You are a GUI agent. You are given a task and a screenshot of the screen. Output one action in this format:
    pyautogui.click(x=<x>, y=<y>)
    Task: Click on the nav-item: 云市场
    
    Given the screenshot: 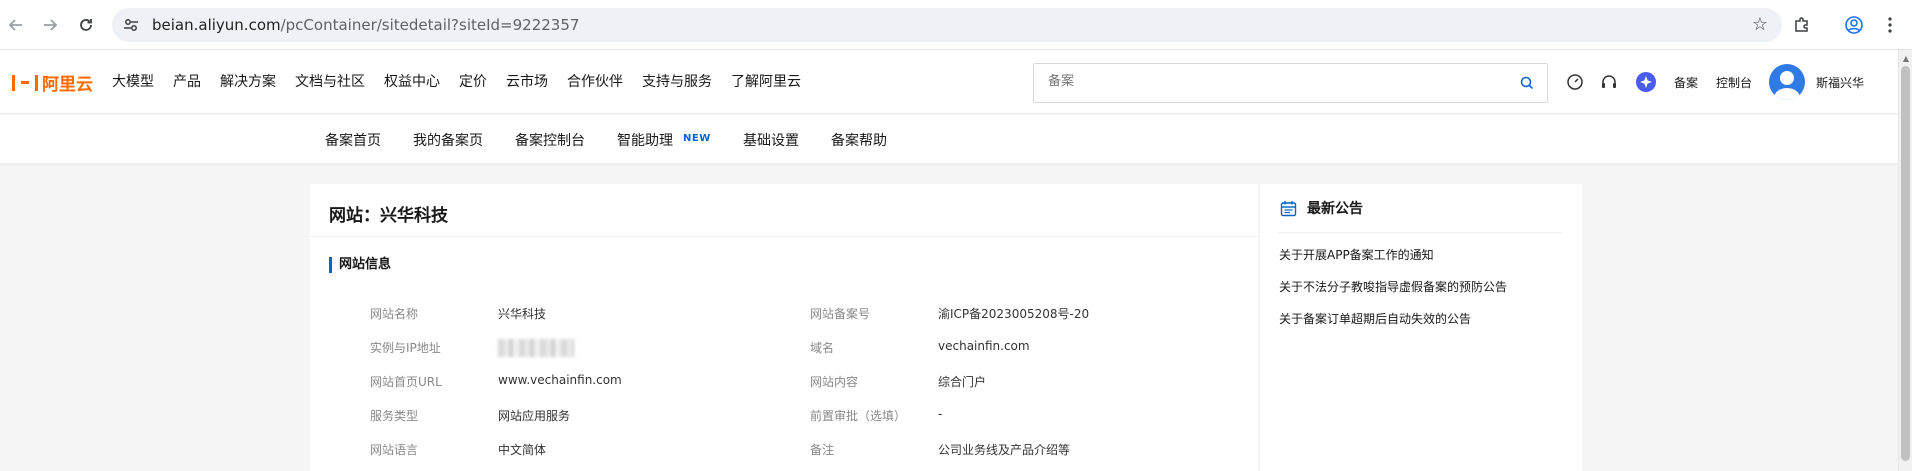 What is the action you would take?
    pyautogui.click(x=527, y=81)
    